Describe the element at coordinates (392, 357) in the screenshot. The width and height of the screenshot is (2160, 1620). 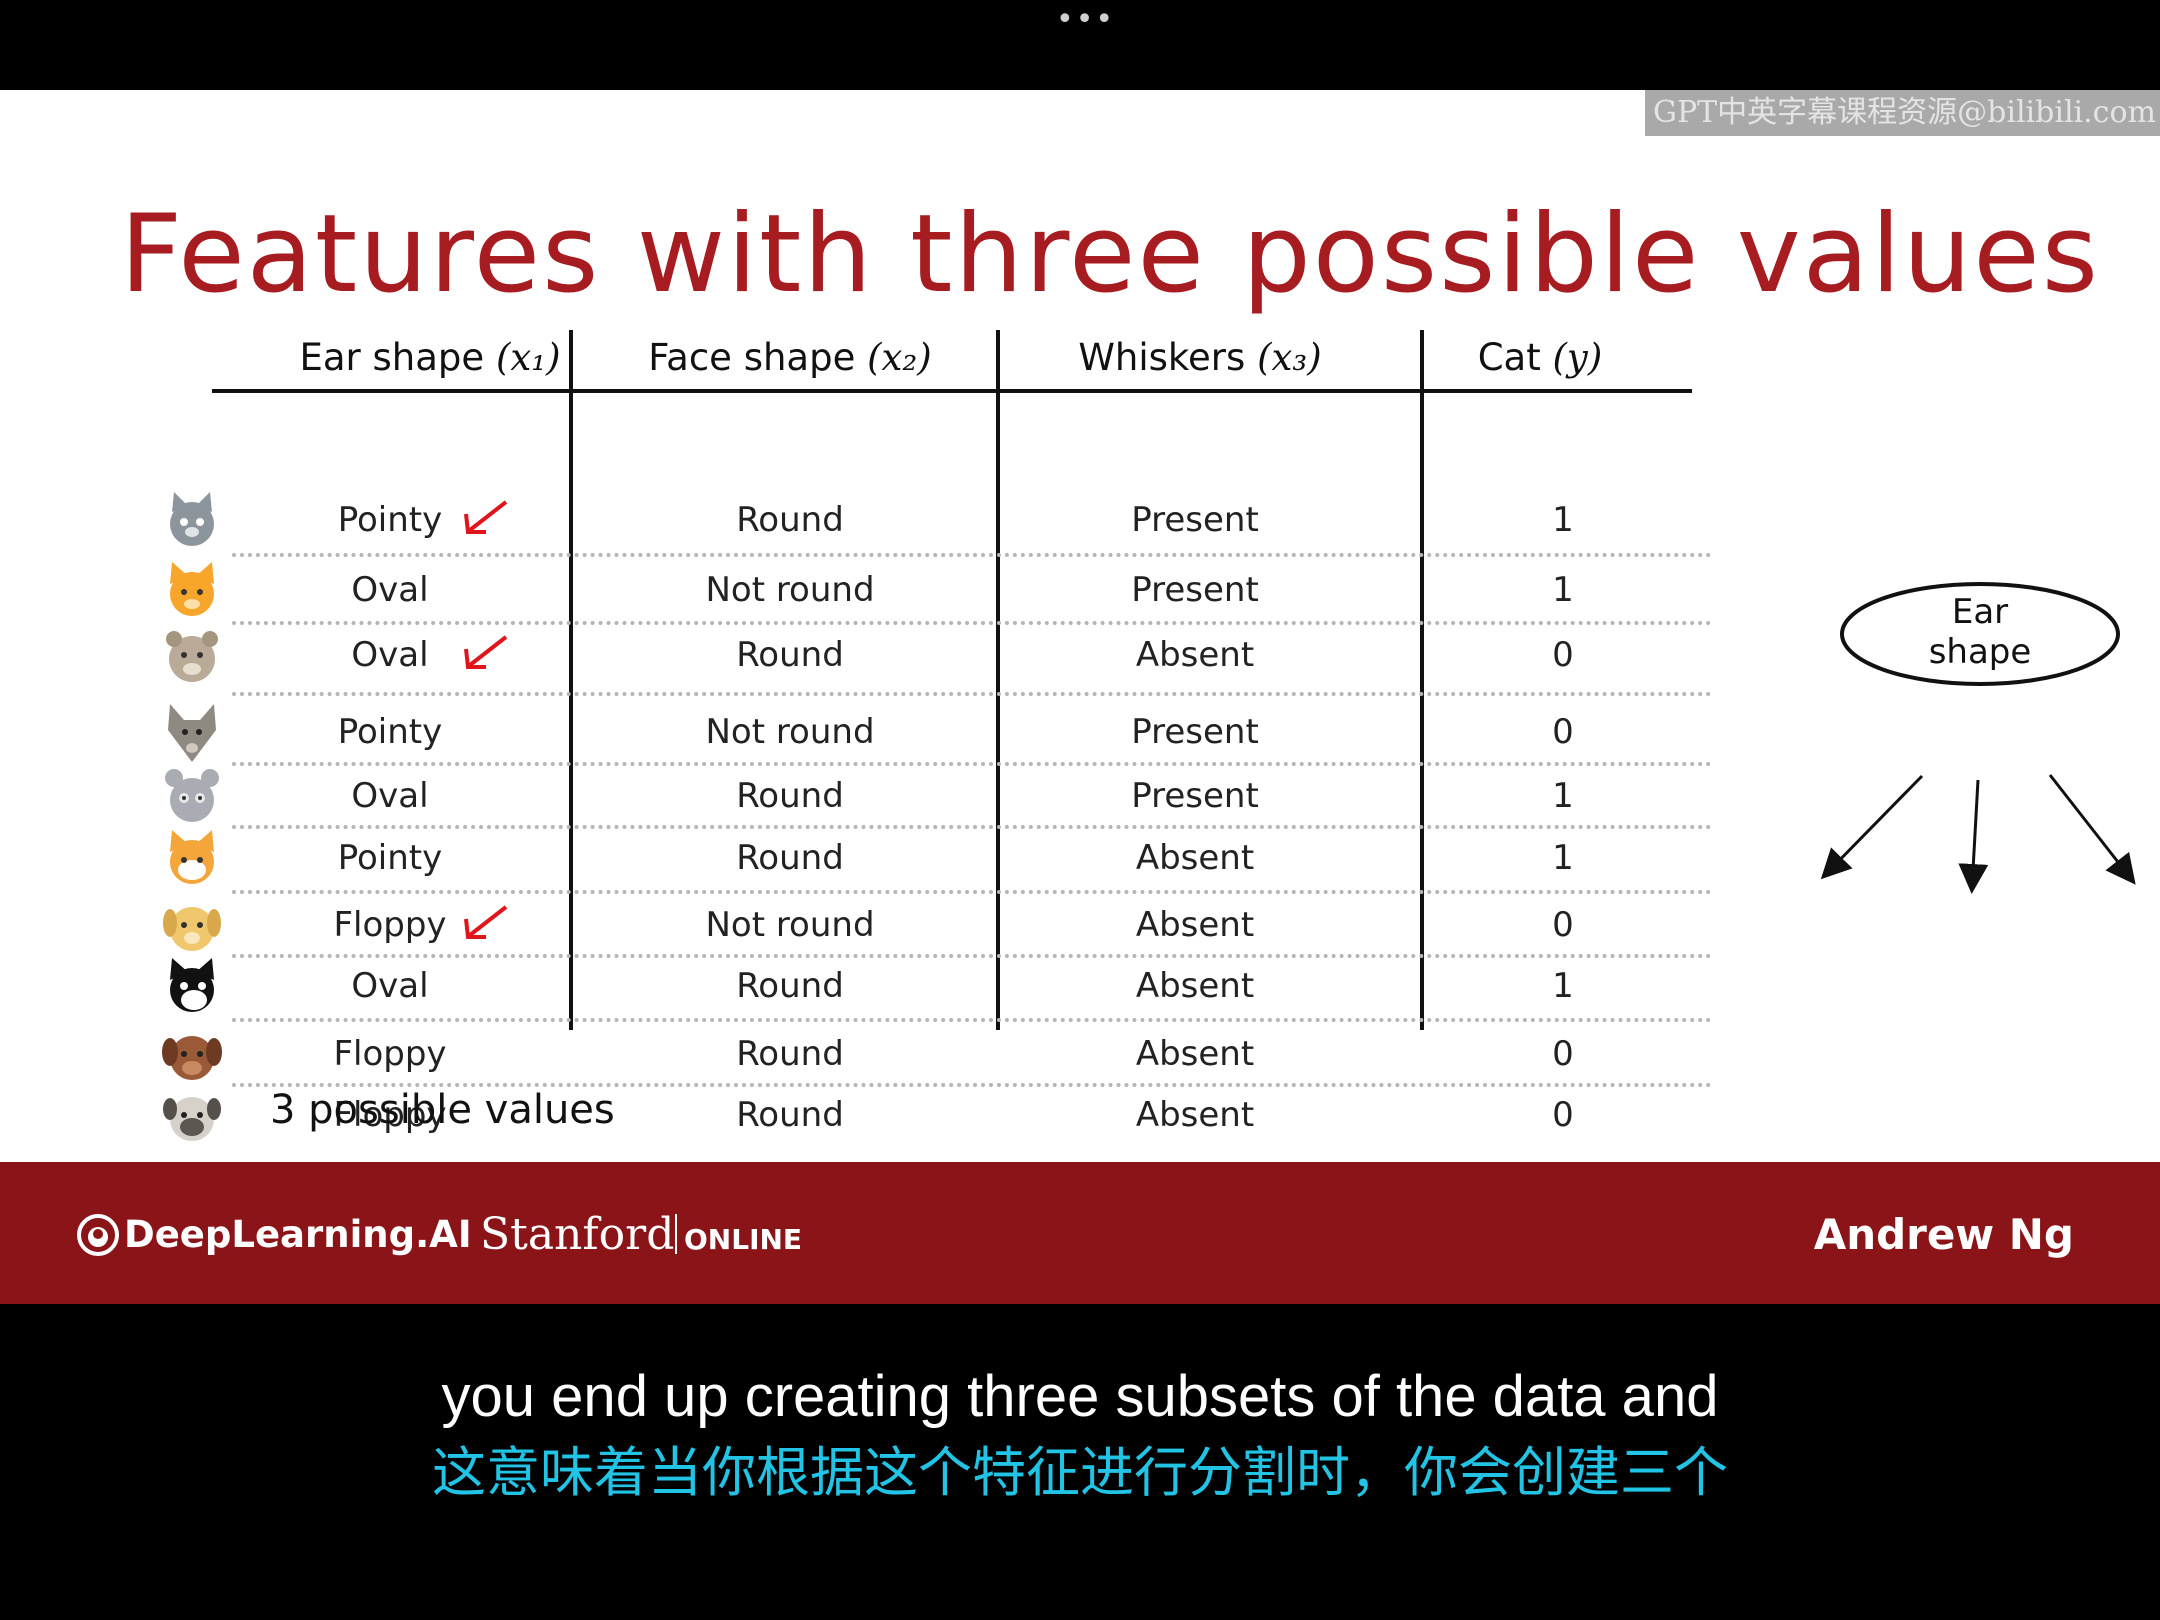
I see `column-header-label: Ear shape` at that location.